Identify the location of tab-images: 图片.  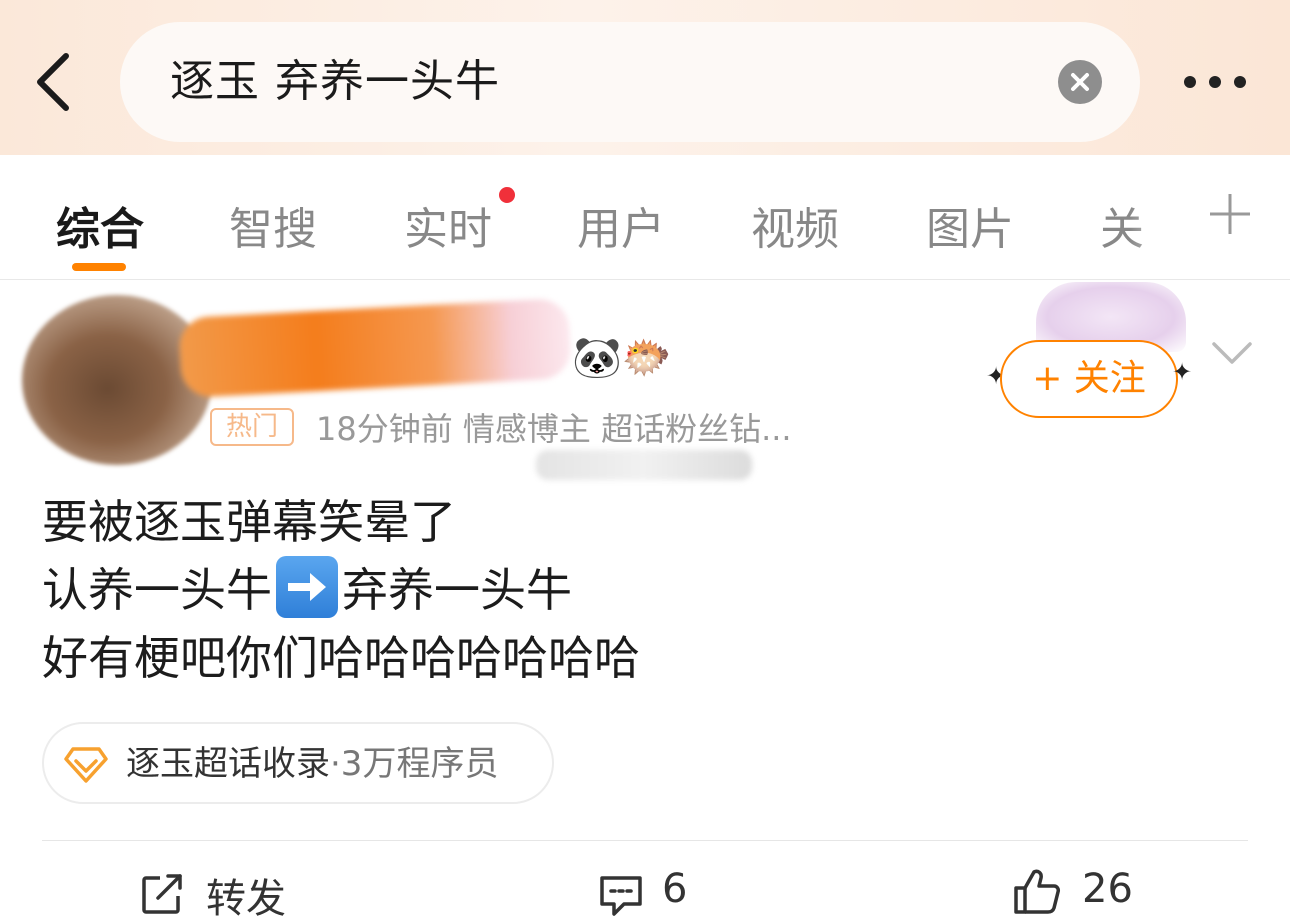
(970, 225).